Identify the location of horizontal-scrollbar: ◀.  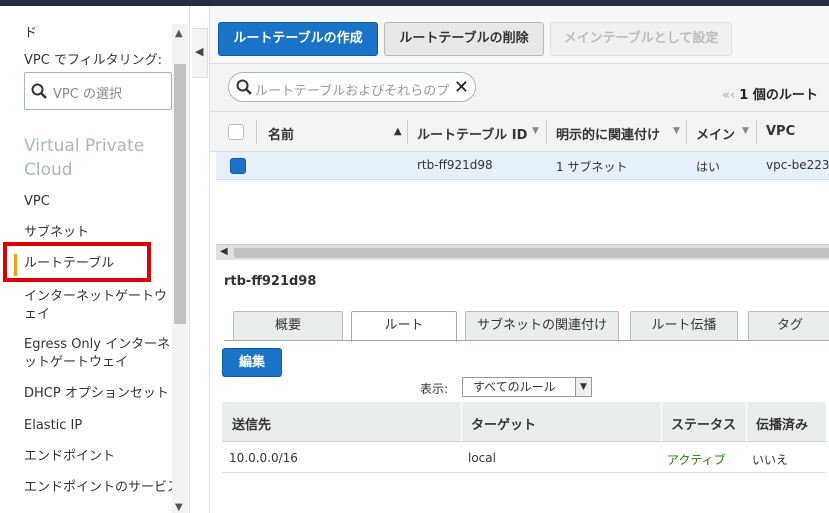
(522, 252).